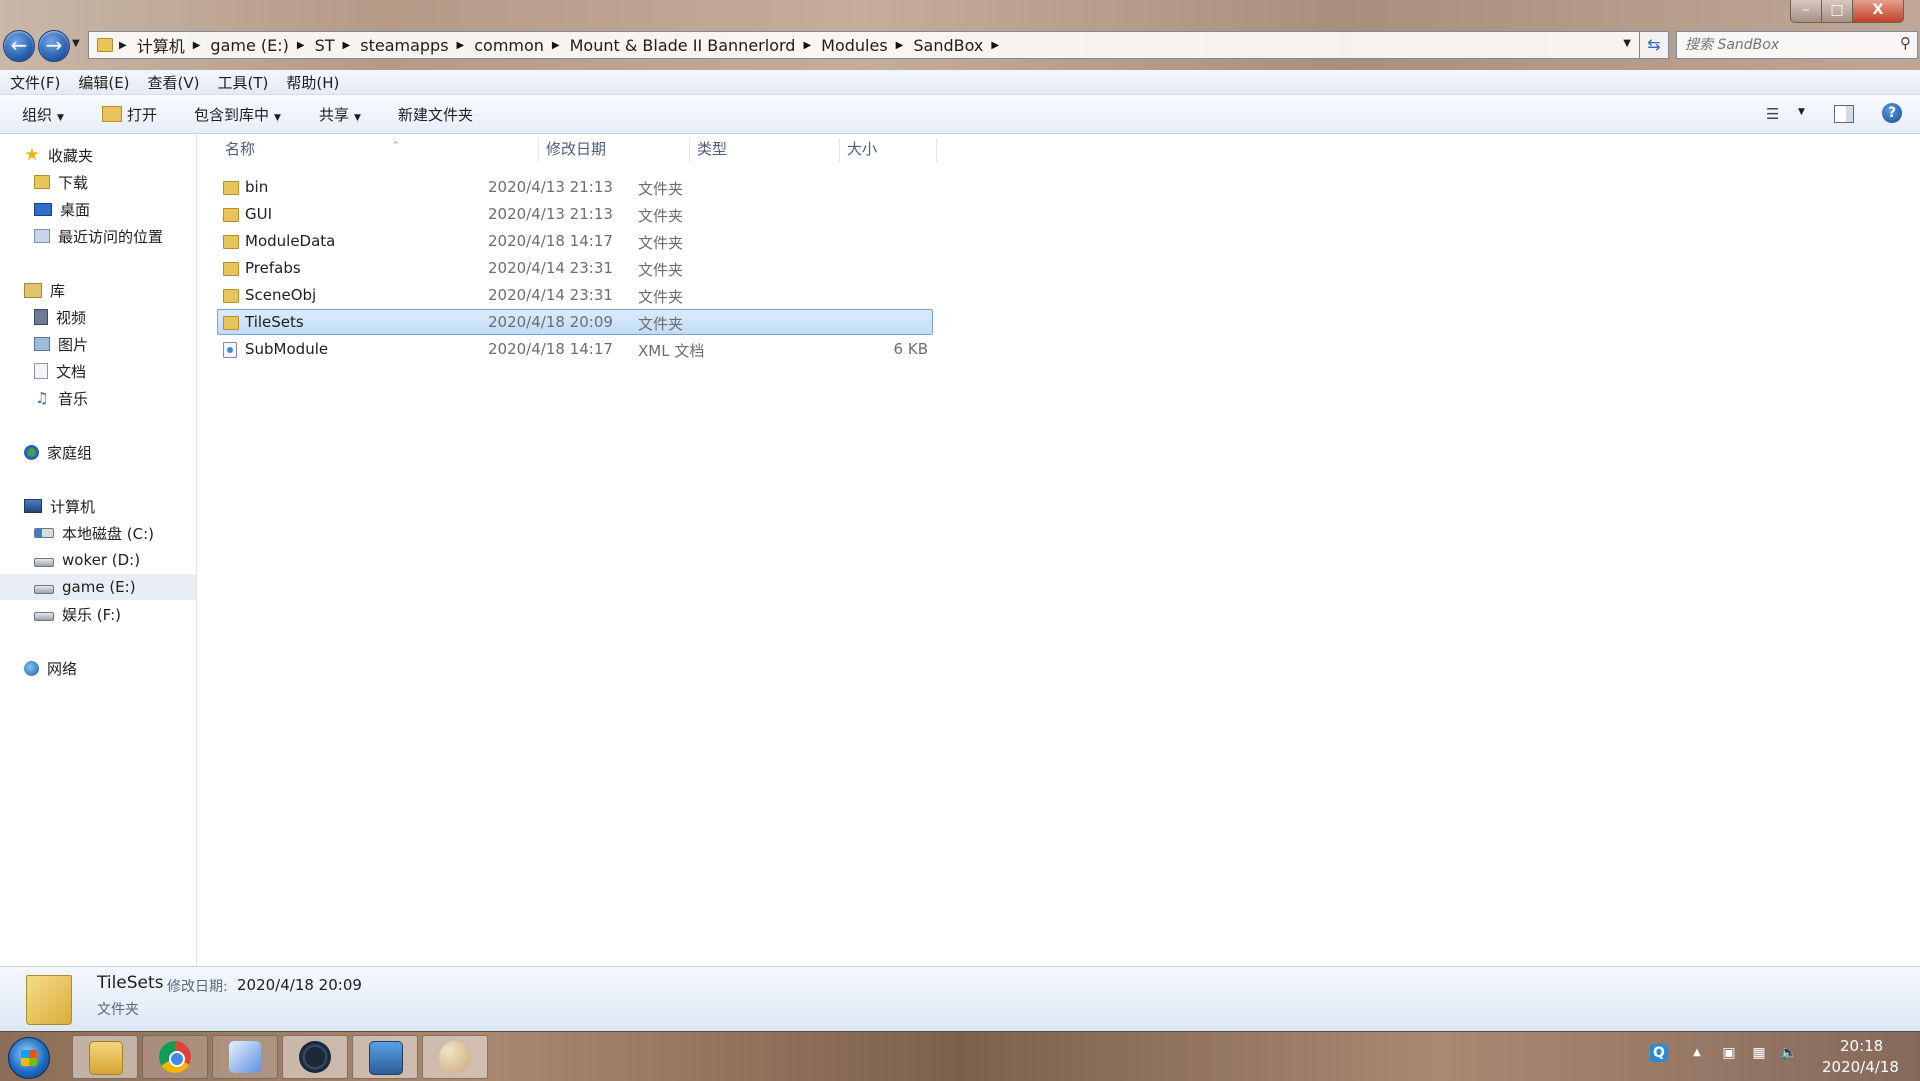 This screenshot has height=1081, width=1920. I want to click on nav-videos: 视频, so click(98, 317).